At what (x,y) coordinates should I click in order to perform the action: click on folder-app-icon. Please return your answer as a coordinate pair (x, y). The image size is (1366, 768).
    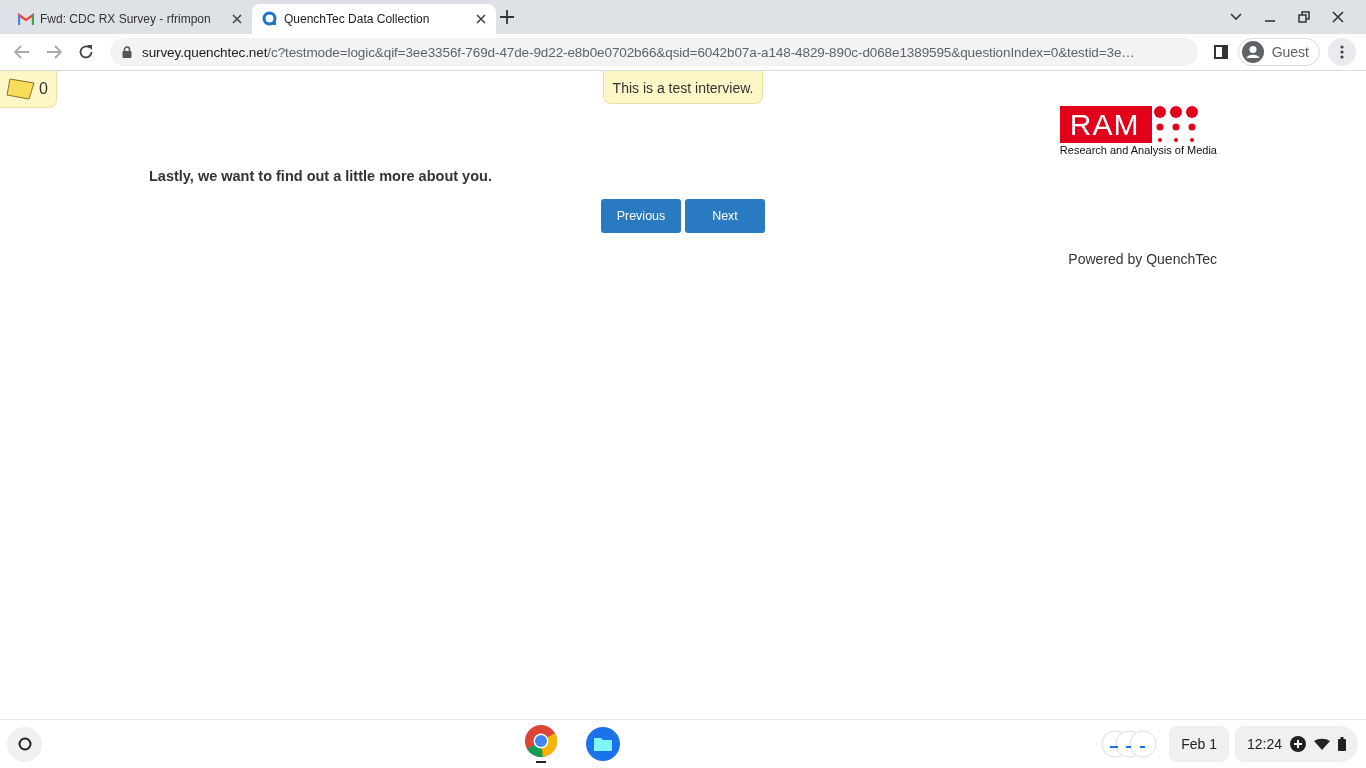
    Looking at the image, I should click on (602, 744).